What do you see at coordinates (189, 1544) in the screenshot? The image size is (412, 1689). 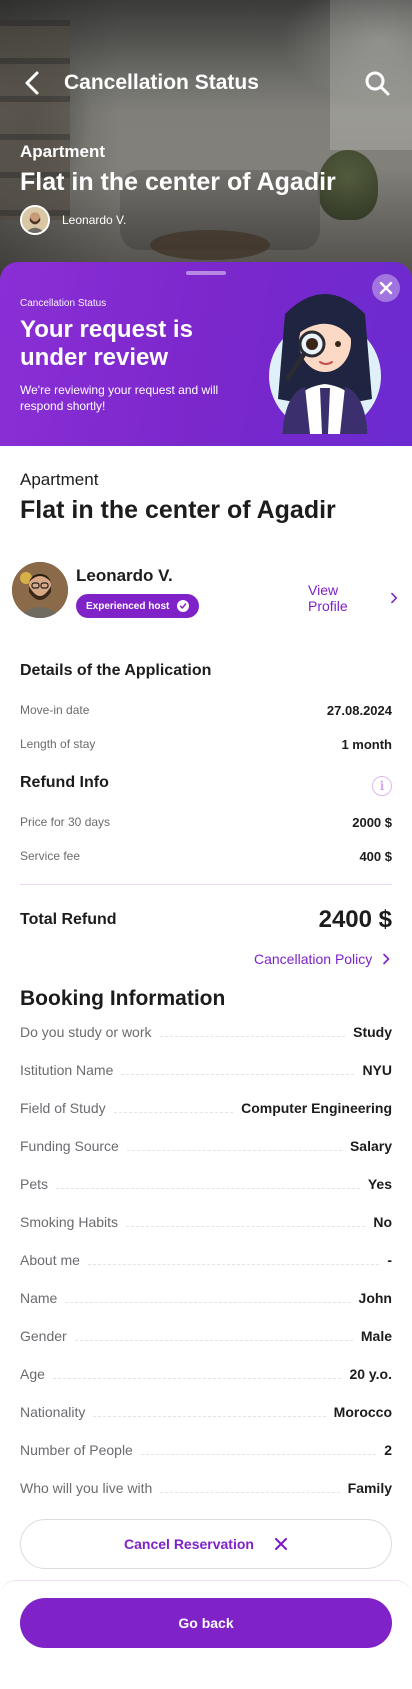 I see `cancel-reservation-label: Cancel Reservation` at bounding box center [189, 1544].